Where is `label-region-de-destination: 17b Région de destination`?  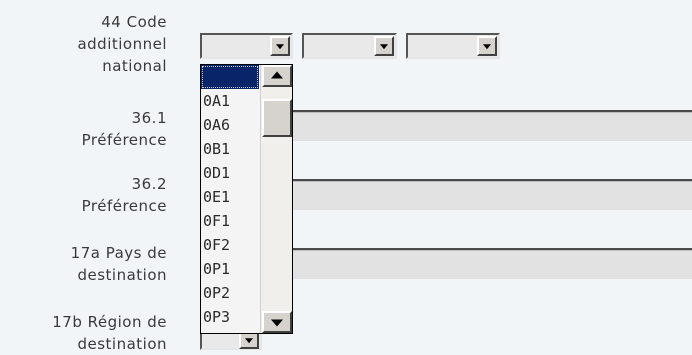
label-region-de-destination: 17b Région de destination is located at coordinates (109, 333).